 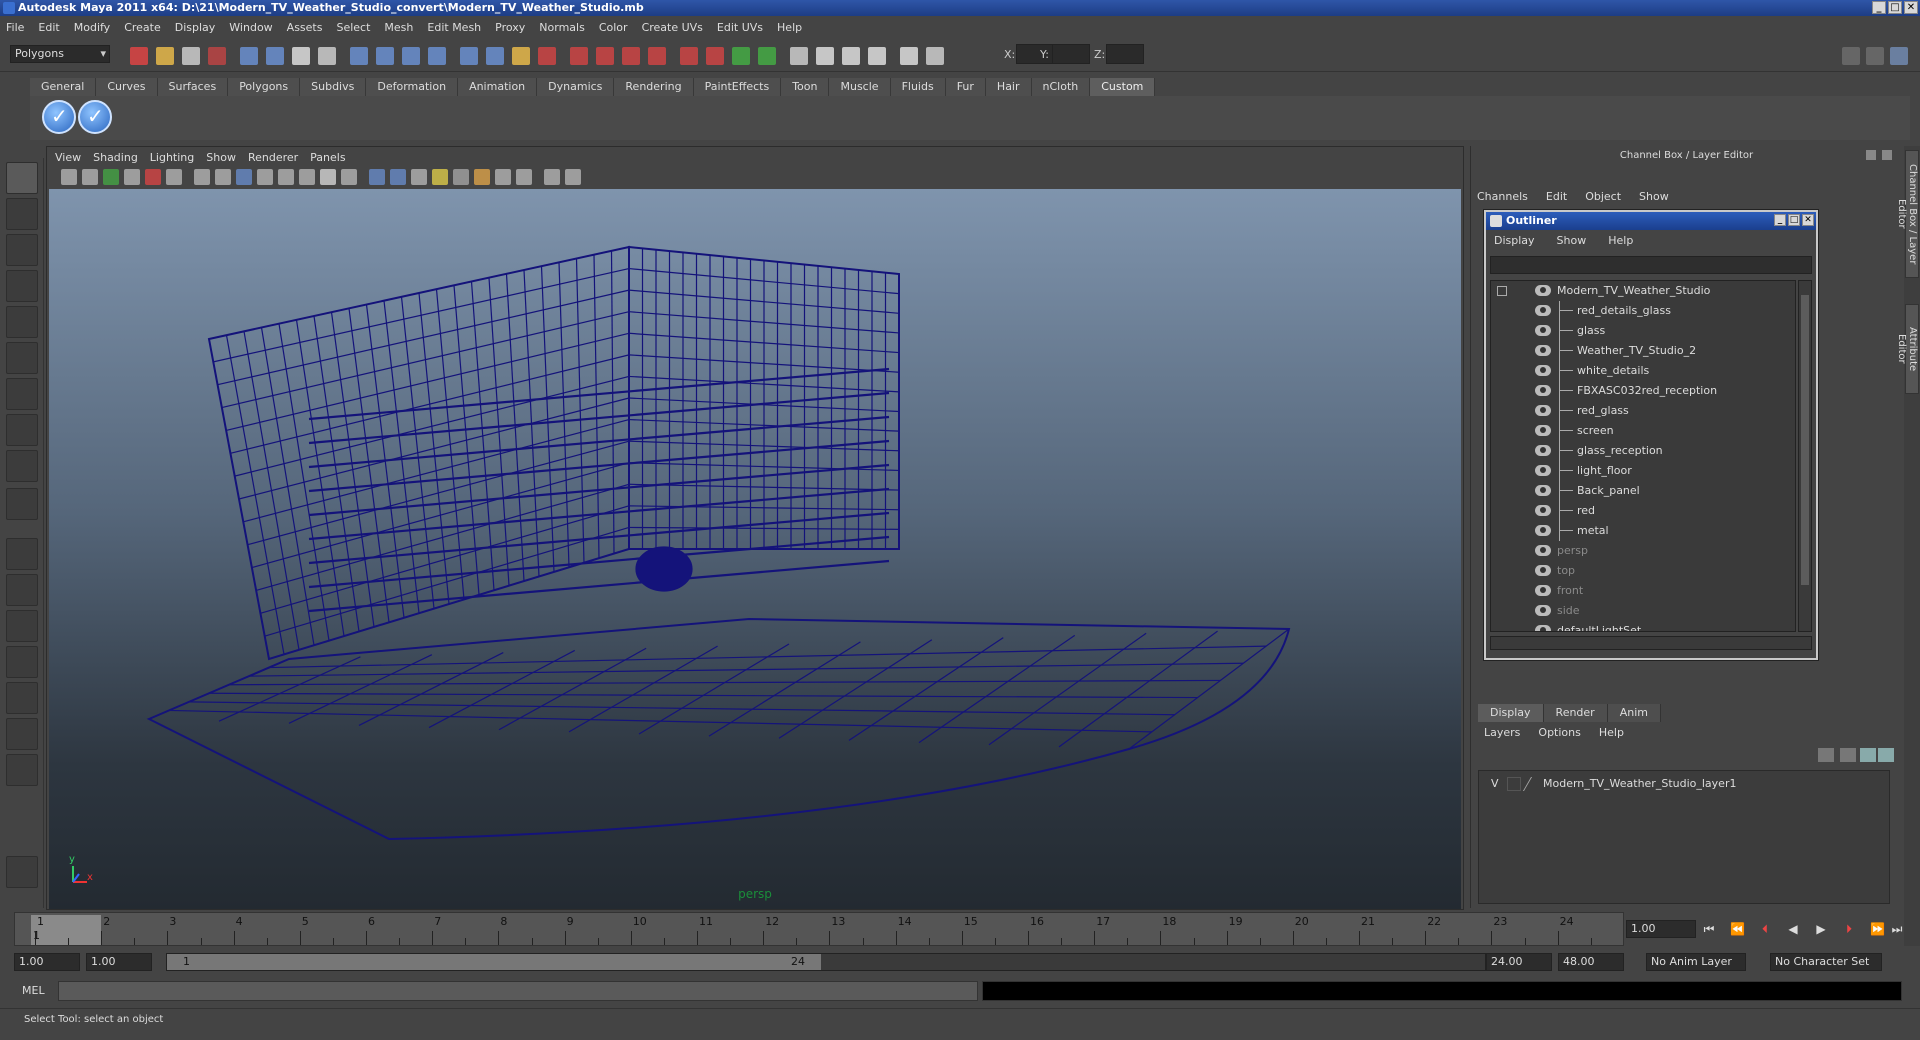 I want to click on menu-normals: Normals, so click(x=562, y=27).